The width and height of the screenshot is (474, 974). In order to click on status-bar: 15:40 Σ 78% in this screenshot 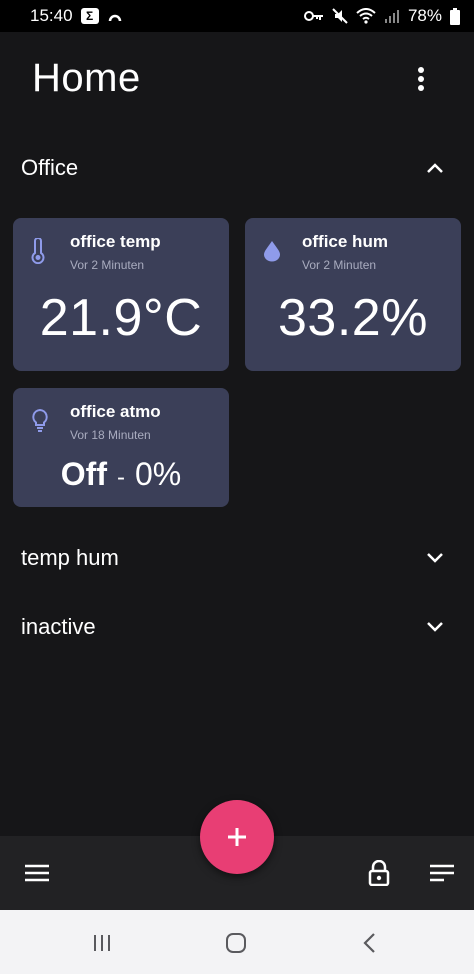, I will do `click(237, 16)`.